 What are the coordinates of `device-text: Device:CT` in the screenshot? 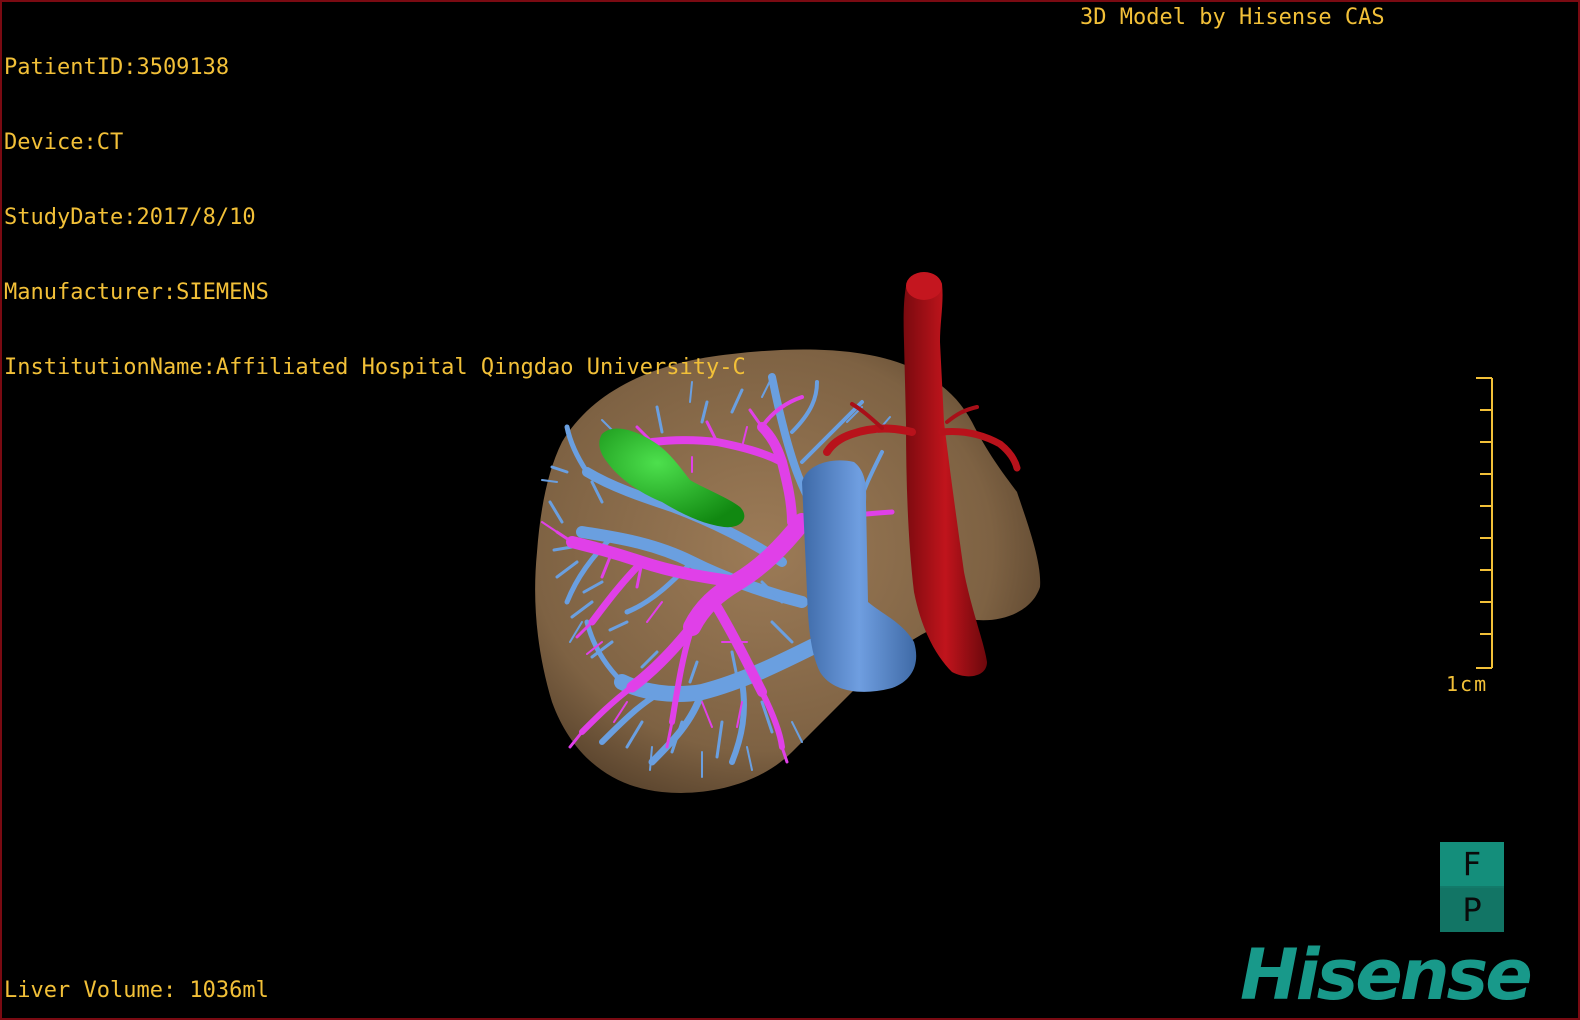 It's located at (64, 142).